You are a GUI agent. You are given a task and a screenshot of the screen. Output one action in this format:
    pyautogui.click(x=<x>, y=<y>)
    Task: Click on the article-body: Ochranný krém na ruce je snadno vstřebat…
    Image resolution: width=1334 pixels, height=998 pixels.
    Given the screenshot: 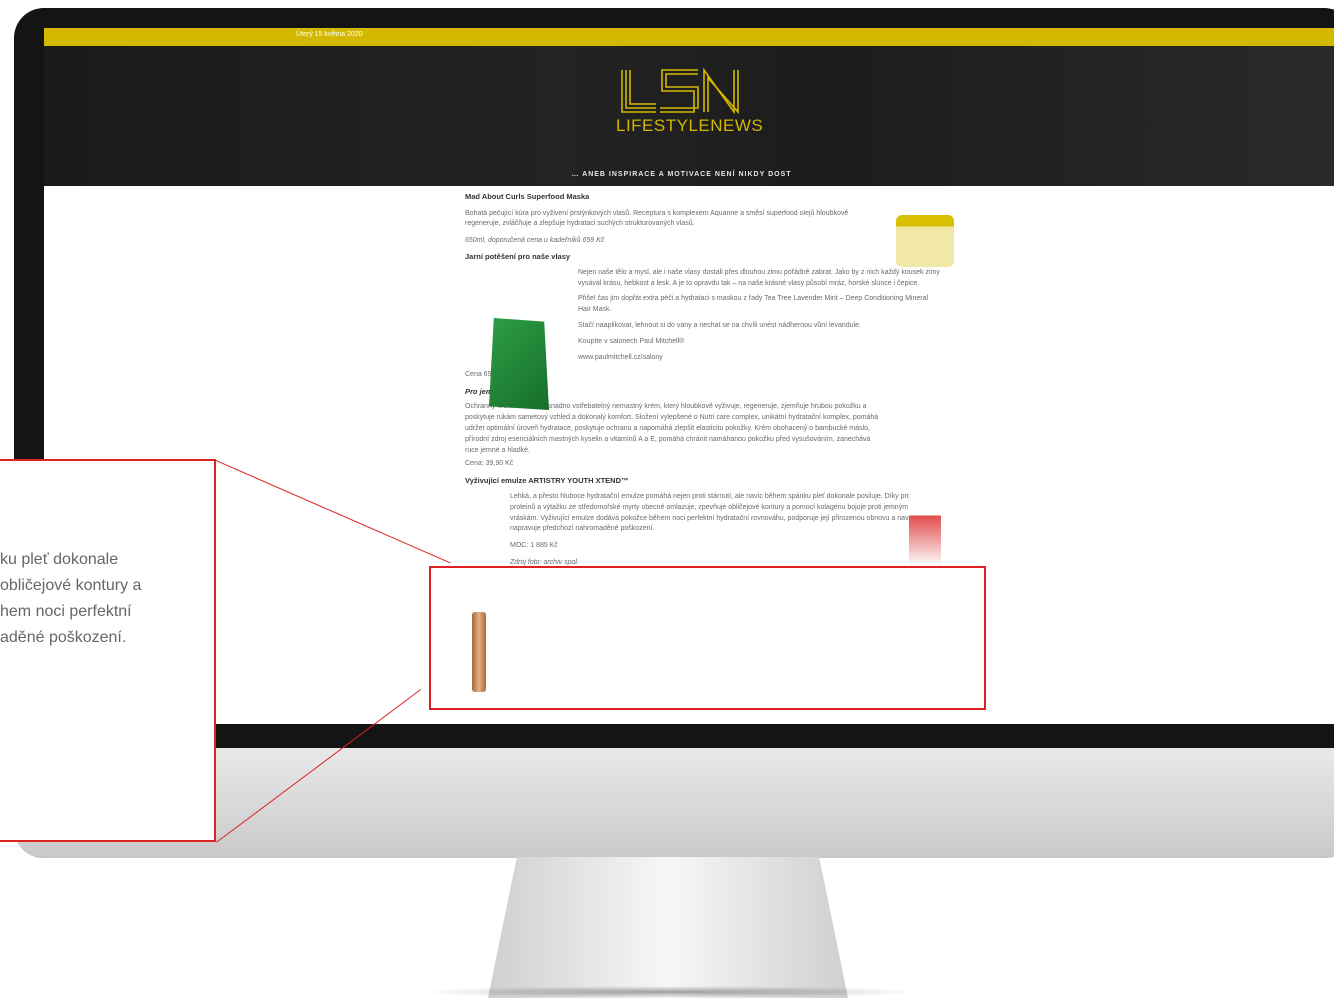 What is the action you would take?
    pyautogui.click(x=672, y=428)
    